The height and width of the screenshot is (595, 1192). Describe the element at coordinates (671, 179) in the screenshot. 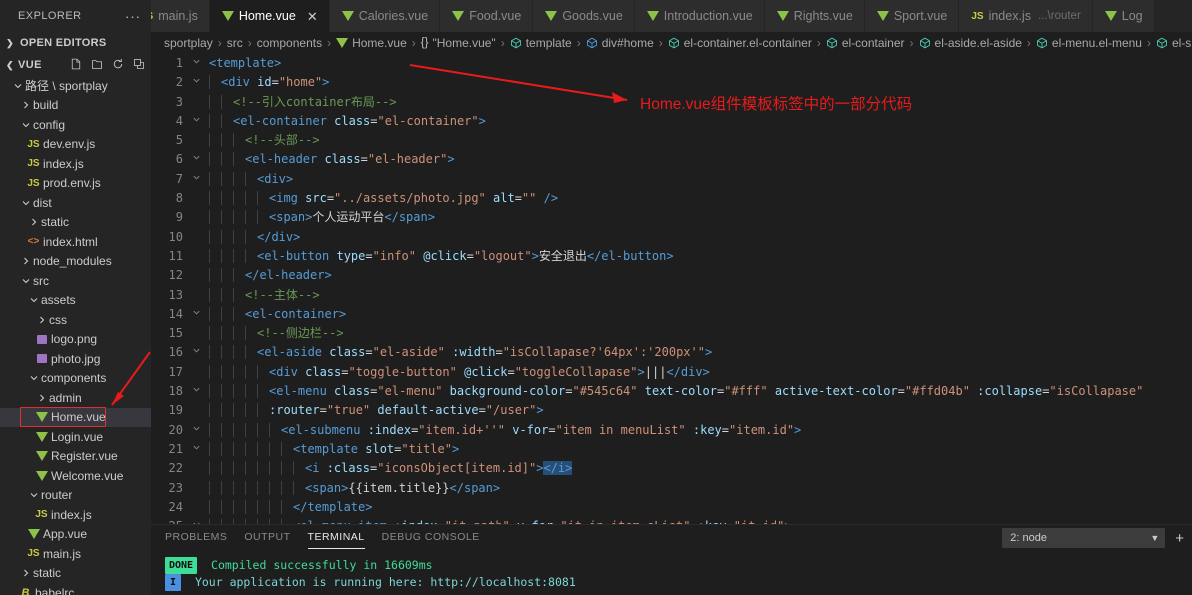

I see `code-line: 7 <div>` at that location.